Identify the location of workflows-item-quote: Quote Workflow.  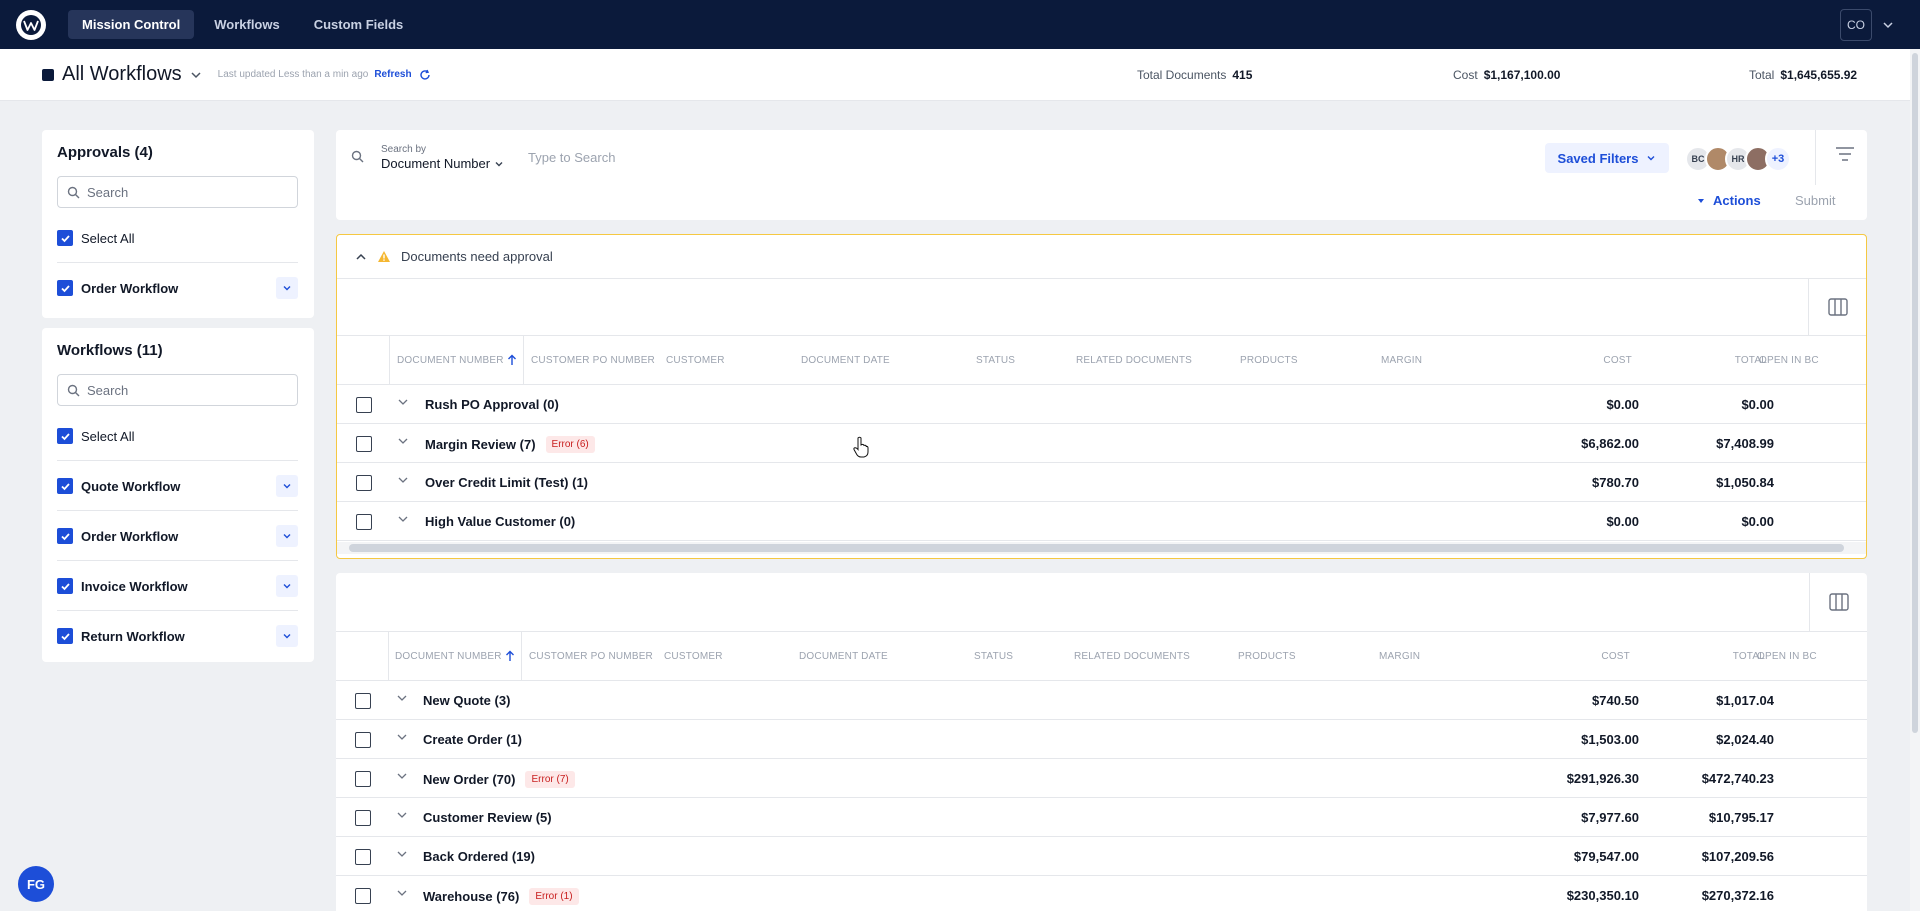
(177, 486).